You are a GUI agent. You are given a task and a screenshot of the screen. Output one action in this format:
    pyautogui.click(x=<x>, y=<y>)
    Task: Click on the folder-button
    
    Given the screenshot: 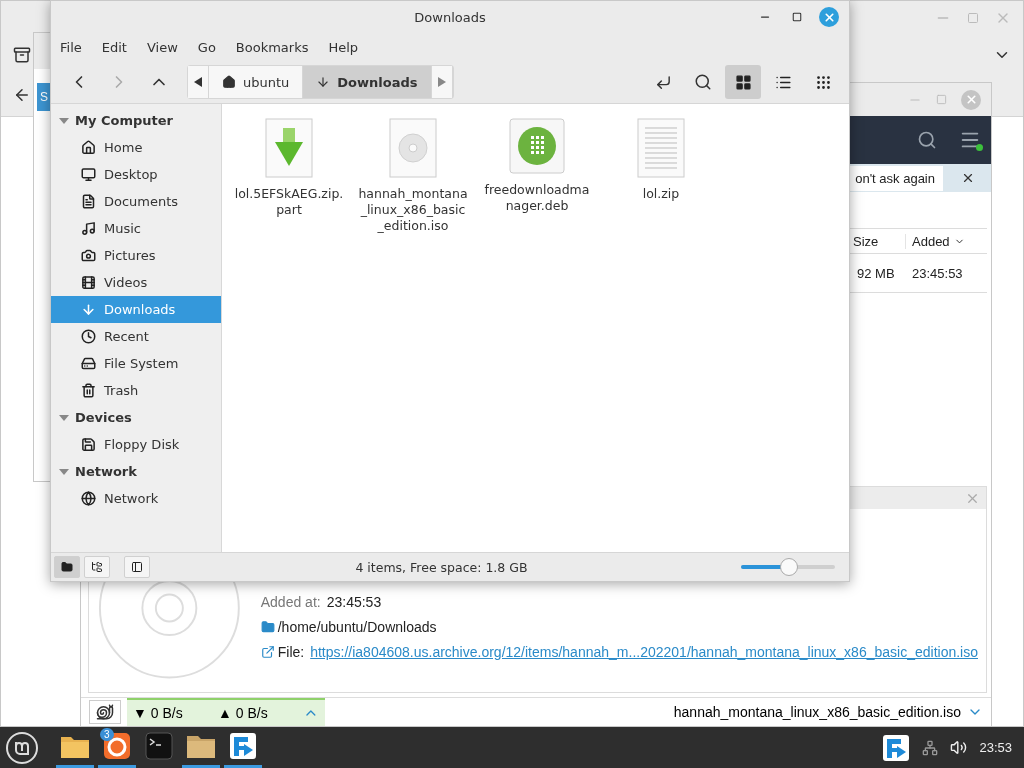 What is the action you would take?
    pyautogui.click(x=67, y=567)
    